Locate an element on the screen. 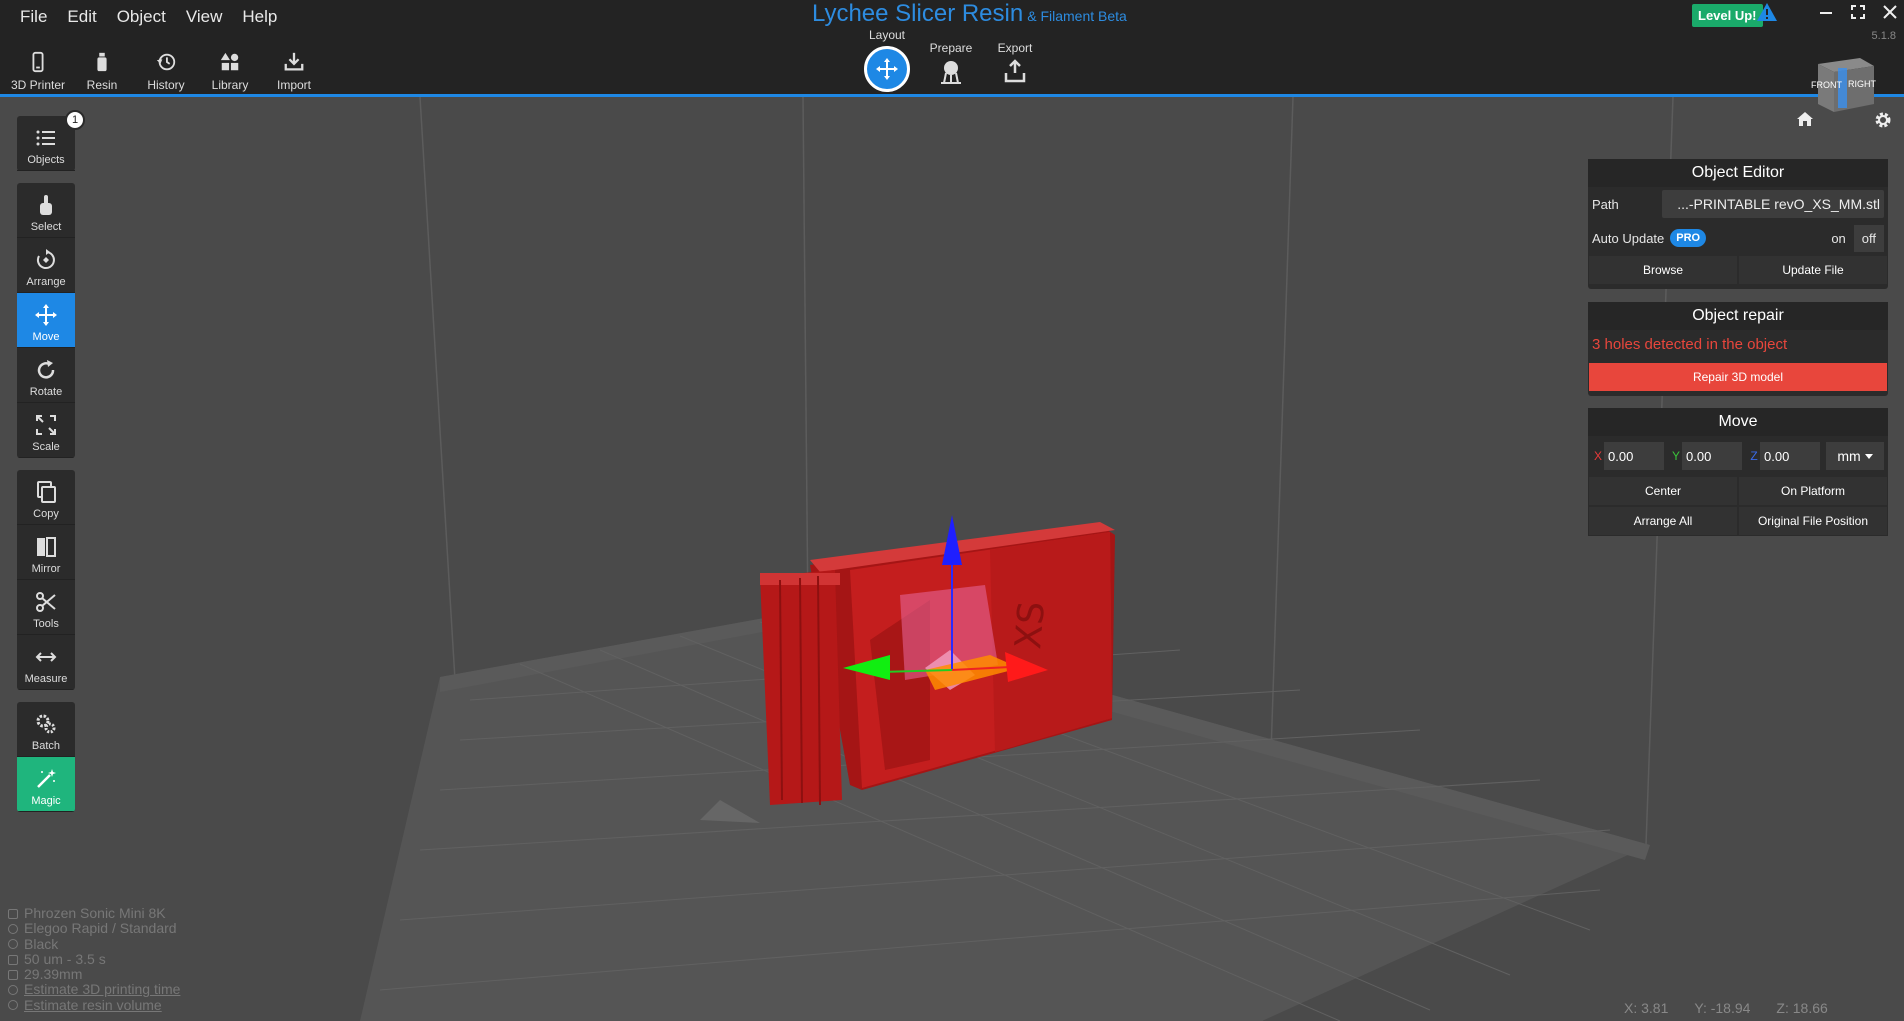 The image size is (1904, 1021). view-cube: FRONT RIGHT is located at coordinates (1844, 85).